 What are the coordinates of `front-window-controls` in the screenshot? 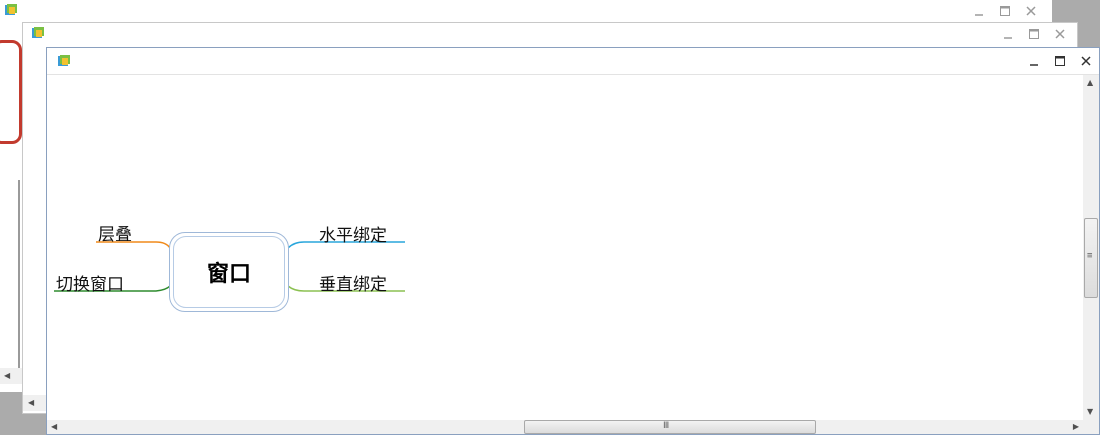 It's located at (1060, 61).